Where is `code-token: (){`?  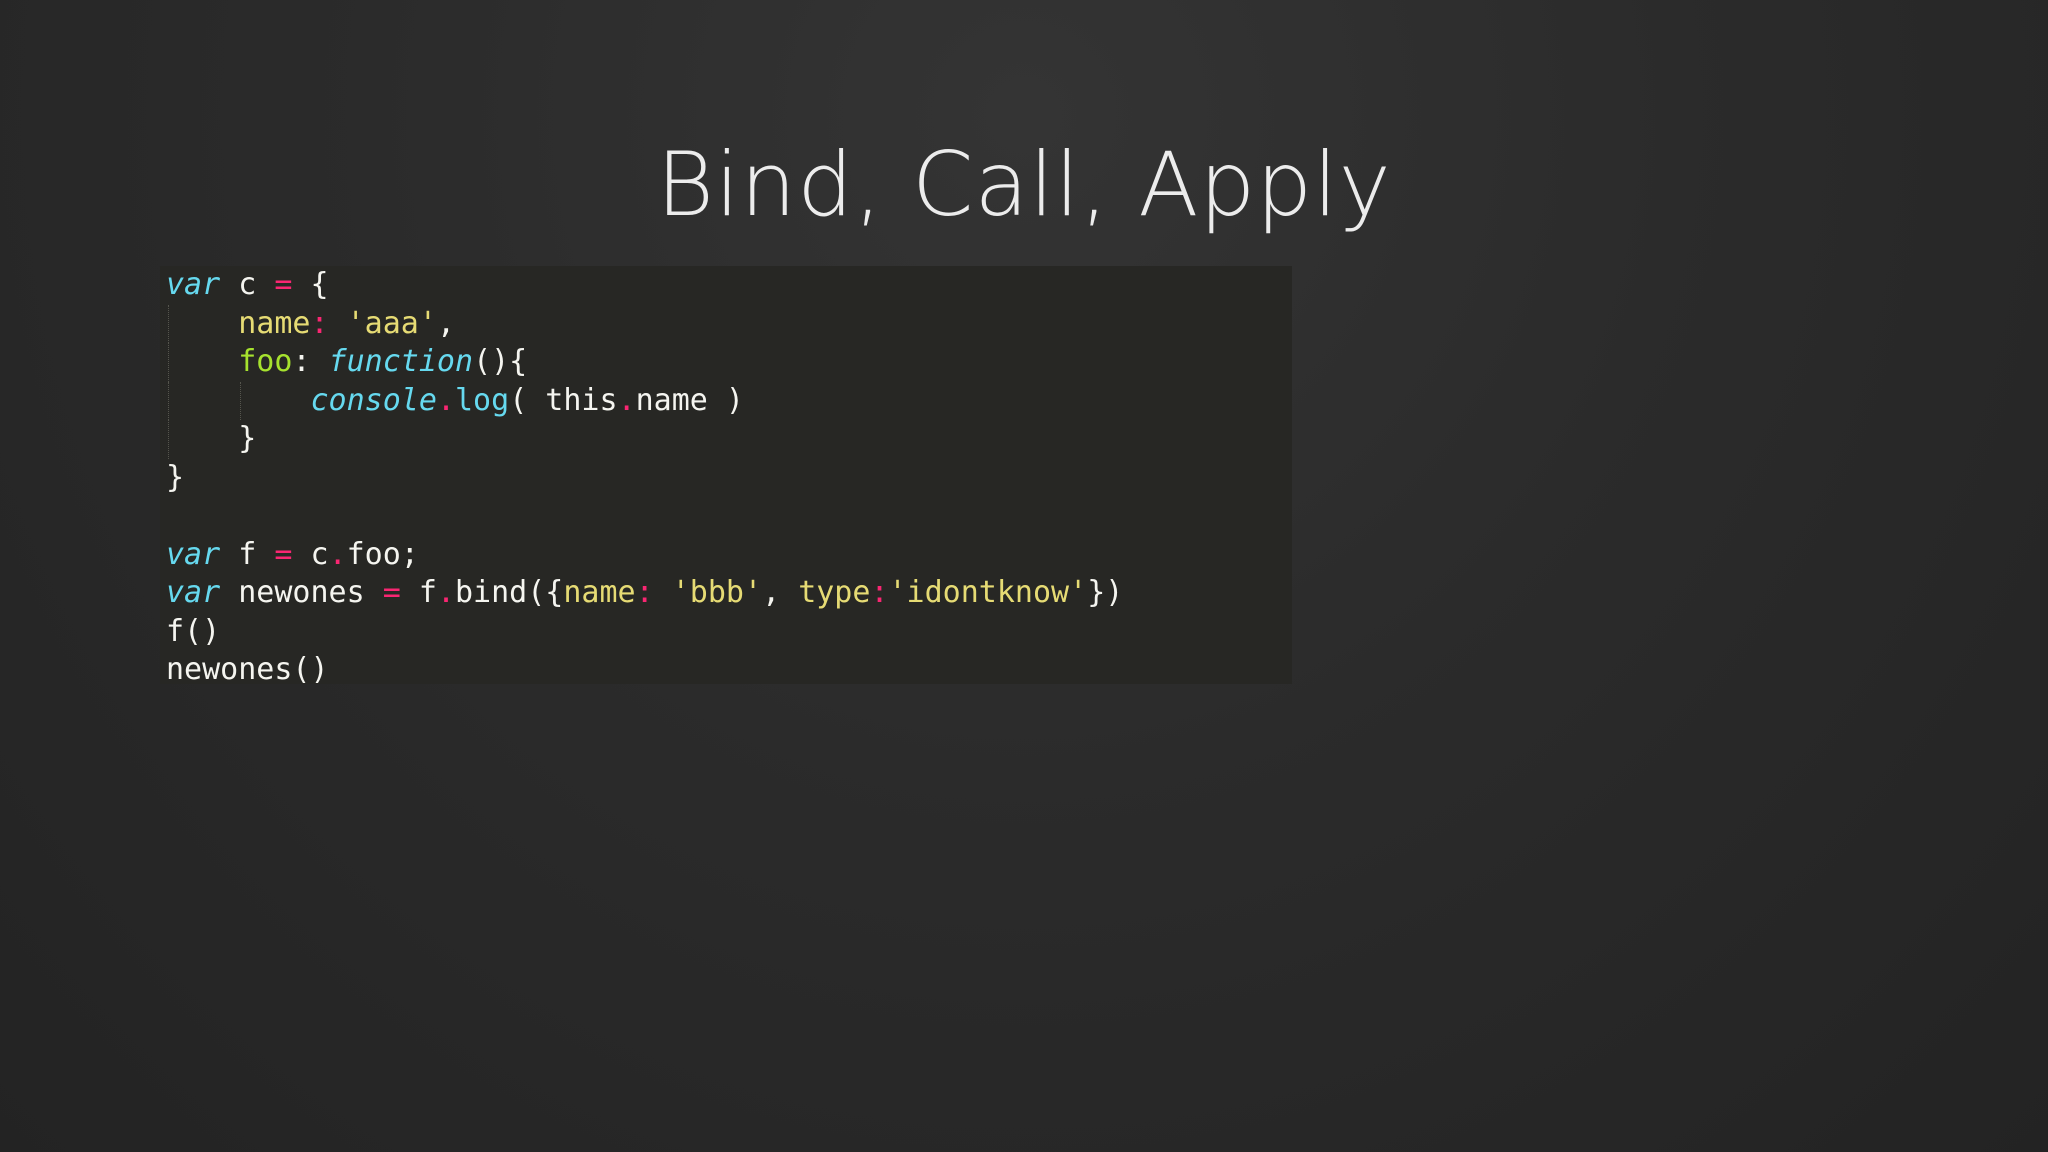 code-token: (){ is located at coordinates (500, 361).